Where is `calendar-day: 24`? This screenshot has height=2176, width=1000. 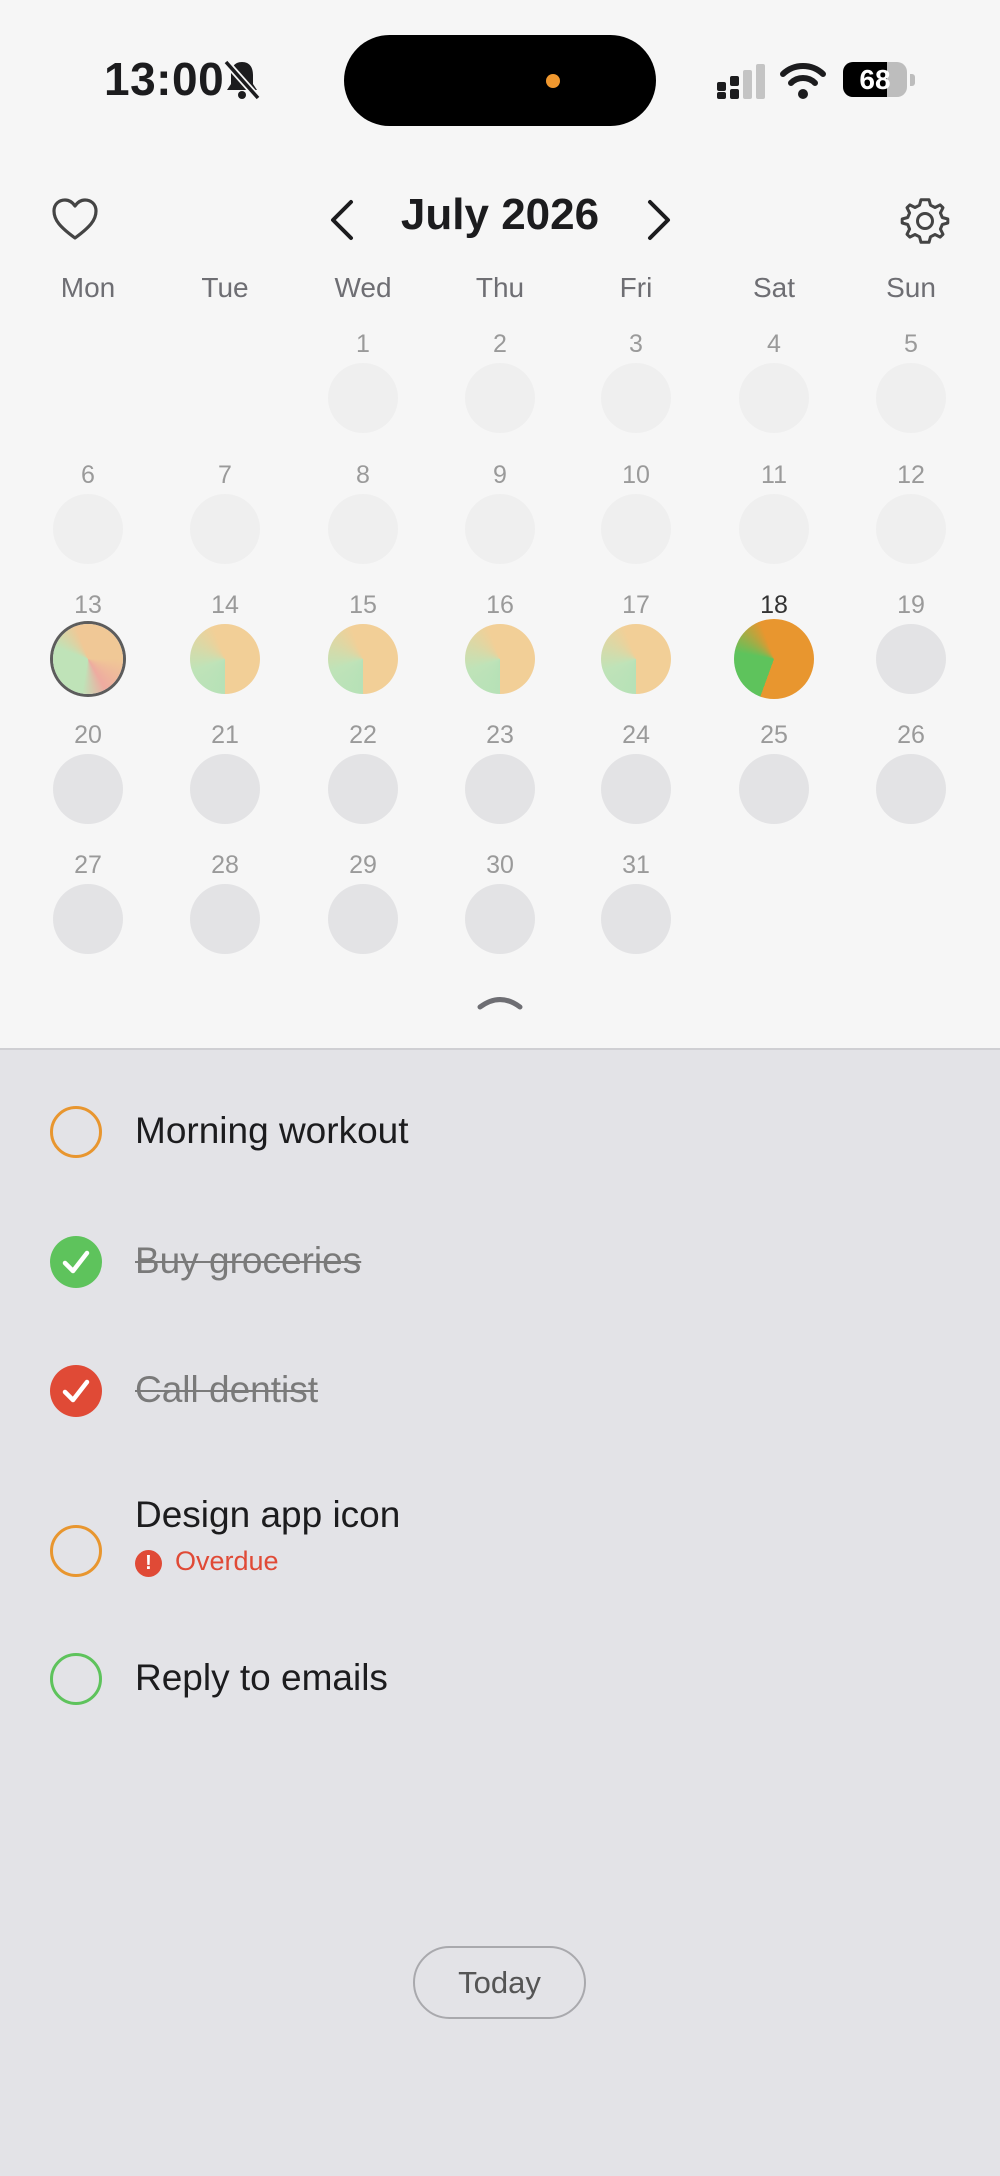
calendar-day: 24 is located at coordinates (636, 781).